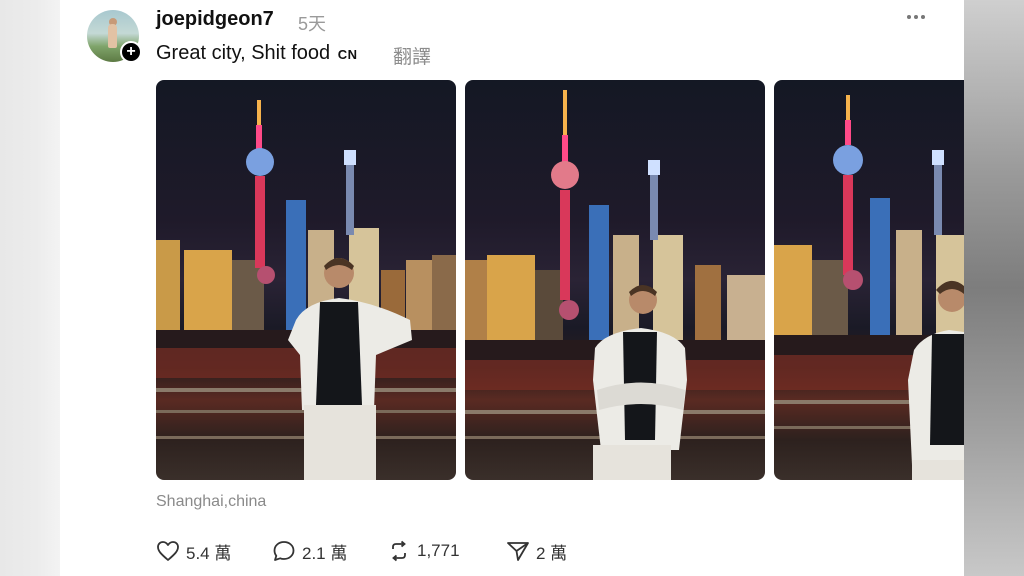  What do you see at coordinates (284, 551) in the screenshot?
I see `comment-icon` at bounding box center [284, 551].